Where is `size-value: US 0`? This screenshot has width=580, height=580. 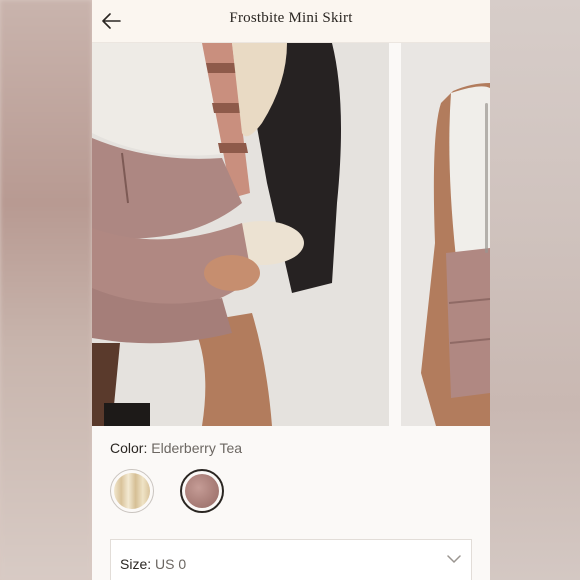 size-value: US 0 is located at coordinates (171, 564).